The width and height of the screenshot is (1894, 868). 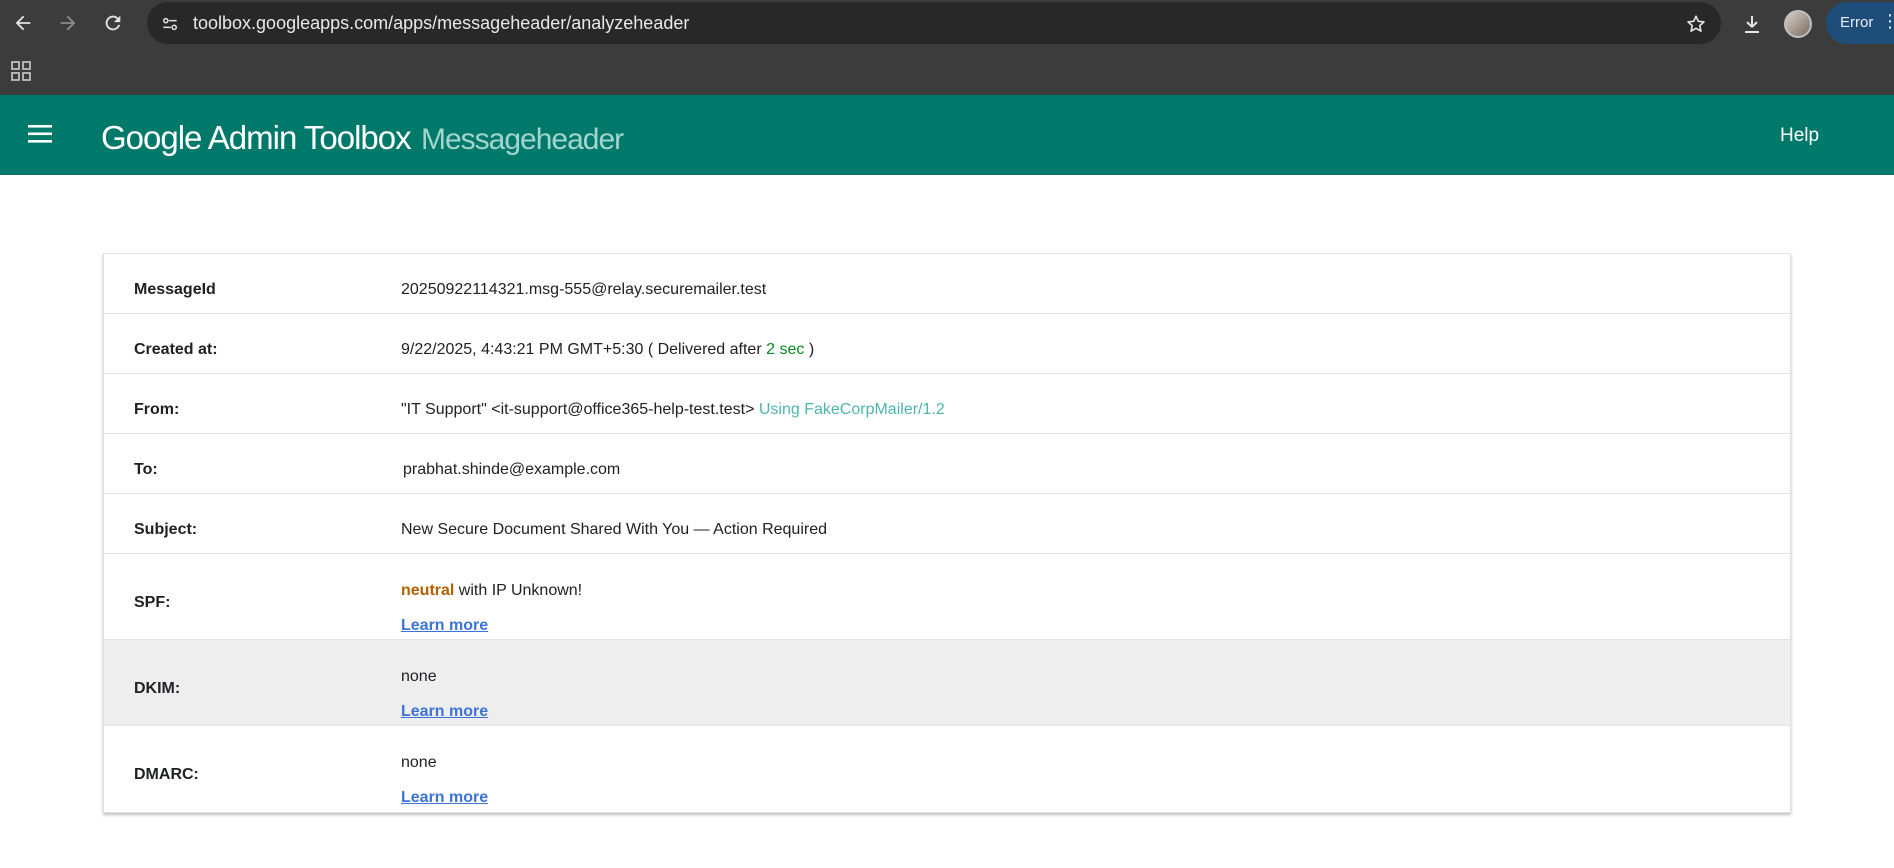 What do you see at coordinates (947, 464) in the screenshot?
I see `row-to: To: prabhat.shinde@example.com` at bounding box center [947, 464].